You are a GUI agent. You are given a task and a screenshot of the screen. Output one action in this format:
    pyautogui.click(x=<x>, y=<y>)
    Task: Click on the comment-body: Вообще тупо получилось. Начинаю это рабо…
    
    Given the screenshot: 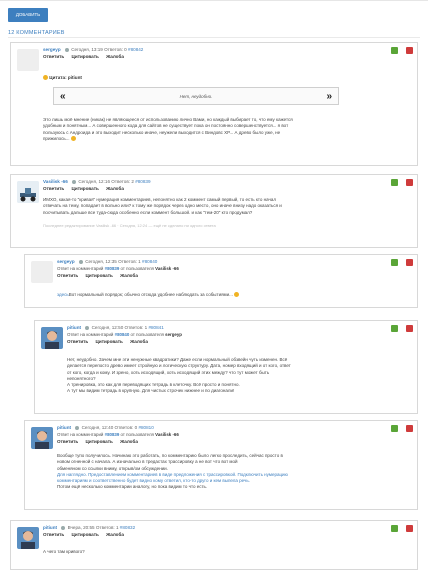 What is the action you would take?
    pyautogui.click(x=172, y=471)
    